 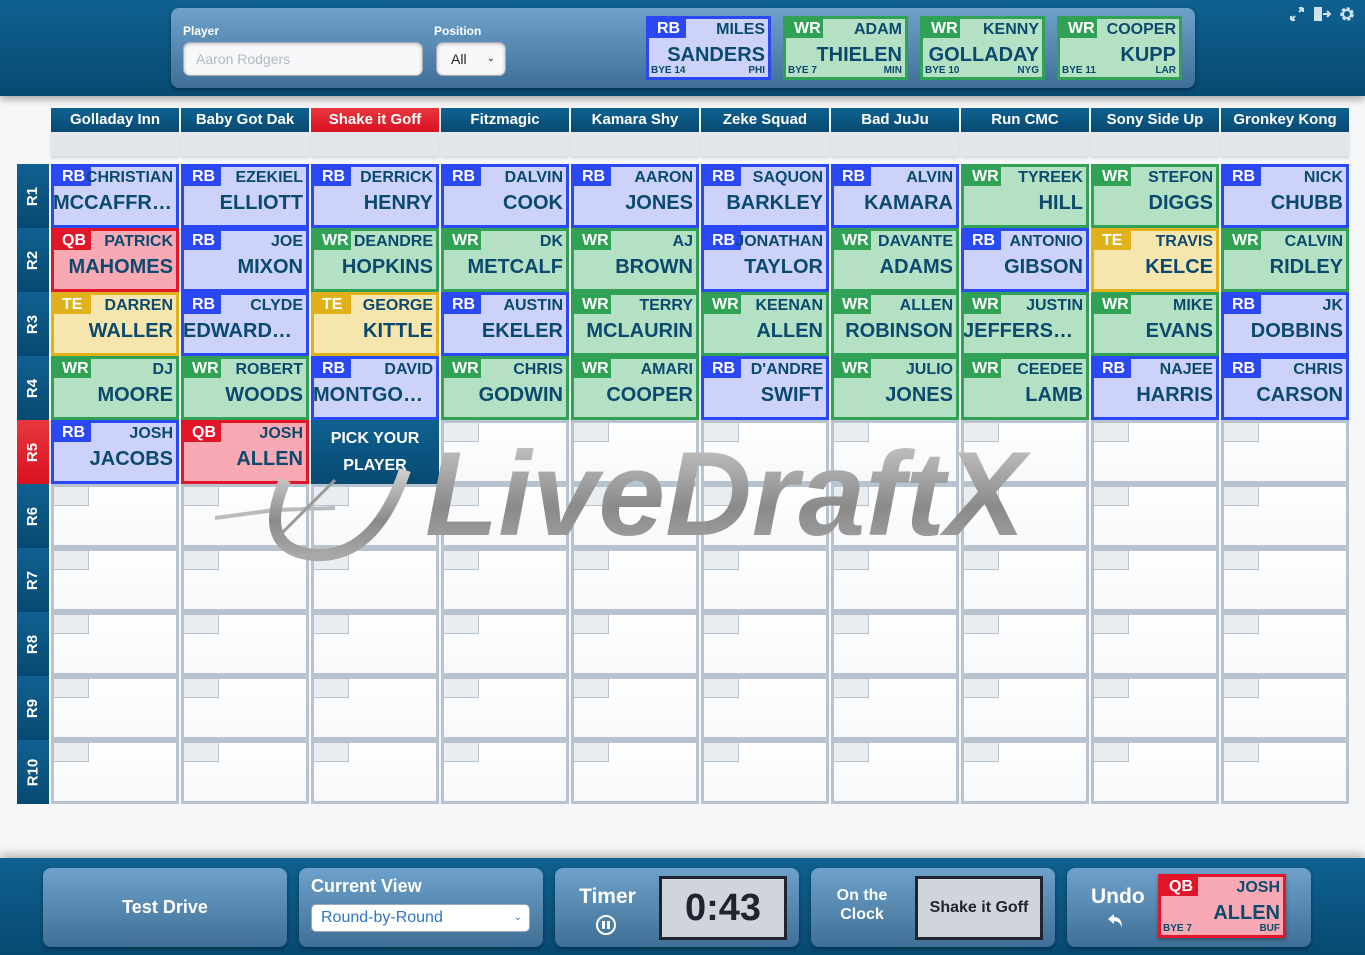 What do you see at coordinates (1285, 388) in the screenshot?
I see `drafted-player-card: RB CHRIS CARSON` at bounding box center [1285, 388].